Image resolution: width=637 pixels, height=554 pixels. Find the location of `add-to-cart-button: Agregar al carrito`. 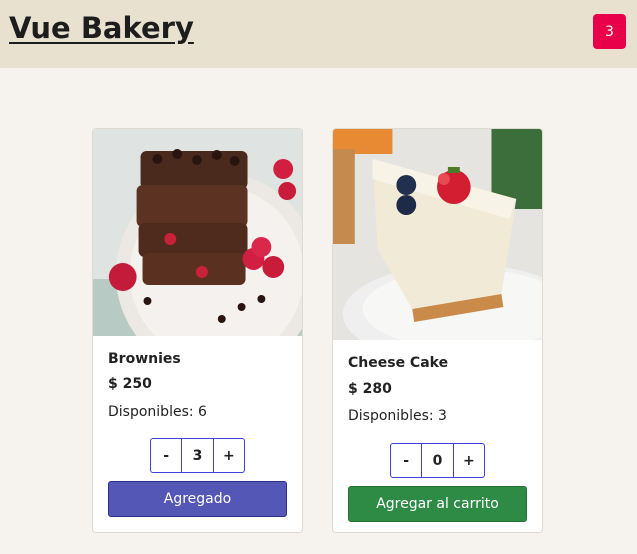

add-to-cart-button: Agregar al carrito is located at coordinates (437, 504).